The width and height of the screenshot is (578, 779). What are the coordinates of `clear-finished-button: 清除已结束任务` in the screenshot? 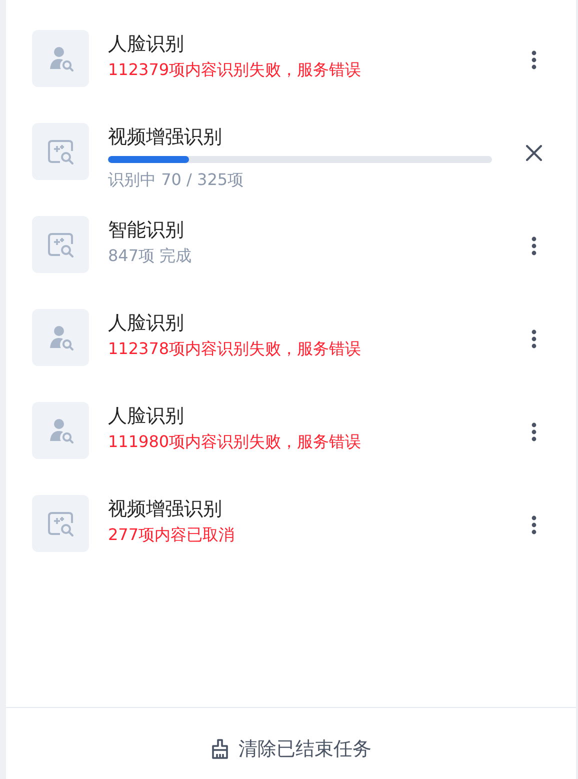 It's located at (291, 749).